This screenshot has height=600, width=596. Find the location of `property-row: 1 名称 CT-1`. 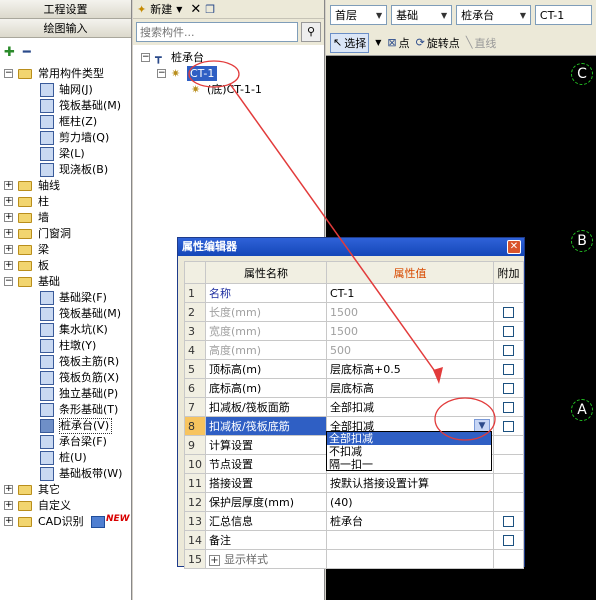

property-row: 1 名称 CT-1 is located at coordinates (354, 293).